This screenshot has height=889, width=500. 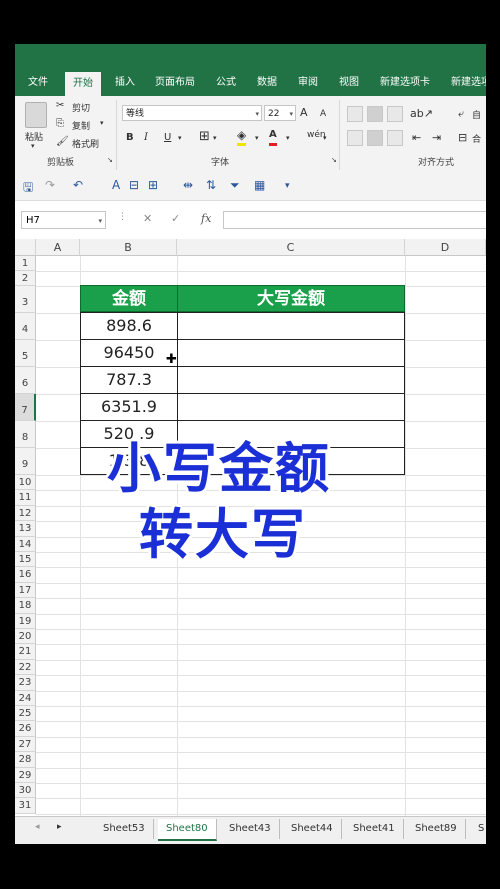 I want to click on orientation-icon: ab↗, so click(x=421, y=114).